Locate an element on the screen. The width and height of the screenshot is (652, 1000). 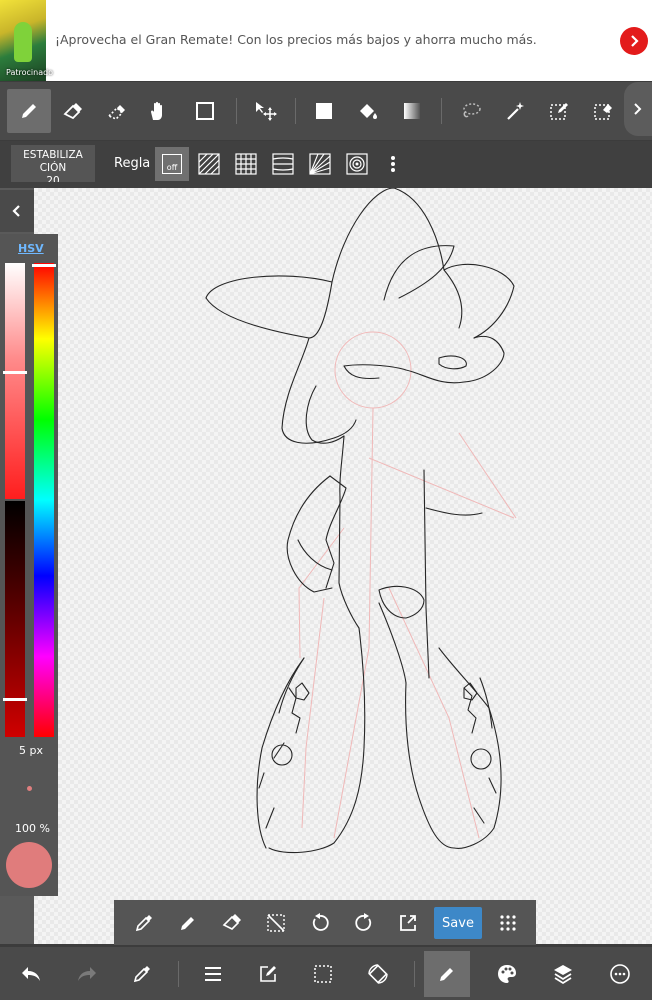
ruler-circle-button is located at coordinates (357, 164).